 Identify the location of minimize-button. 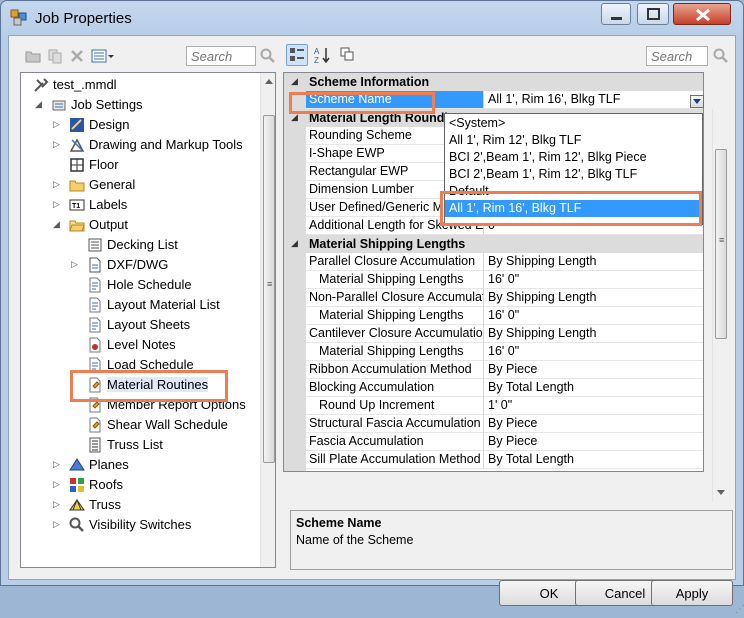
(616, 14).